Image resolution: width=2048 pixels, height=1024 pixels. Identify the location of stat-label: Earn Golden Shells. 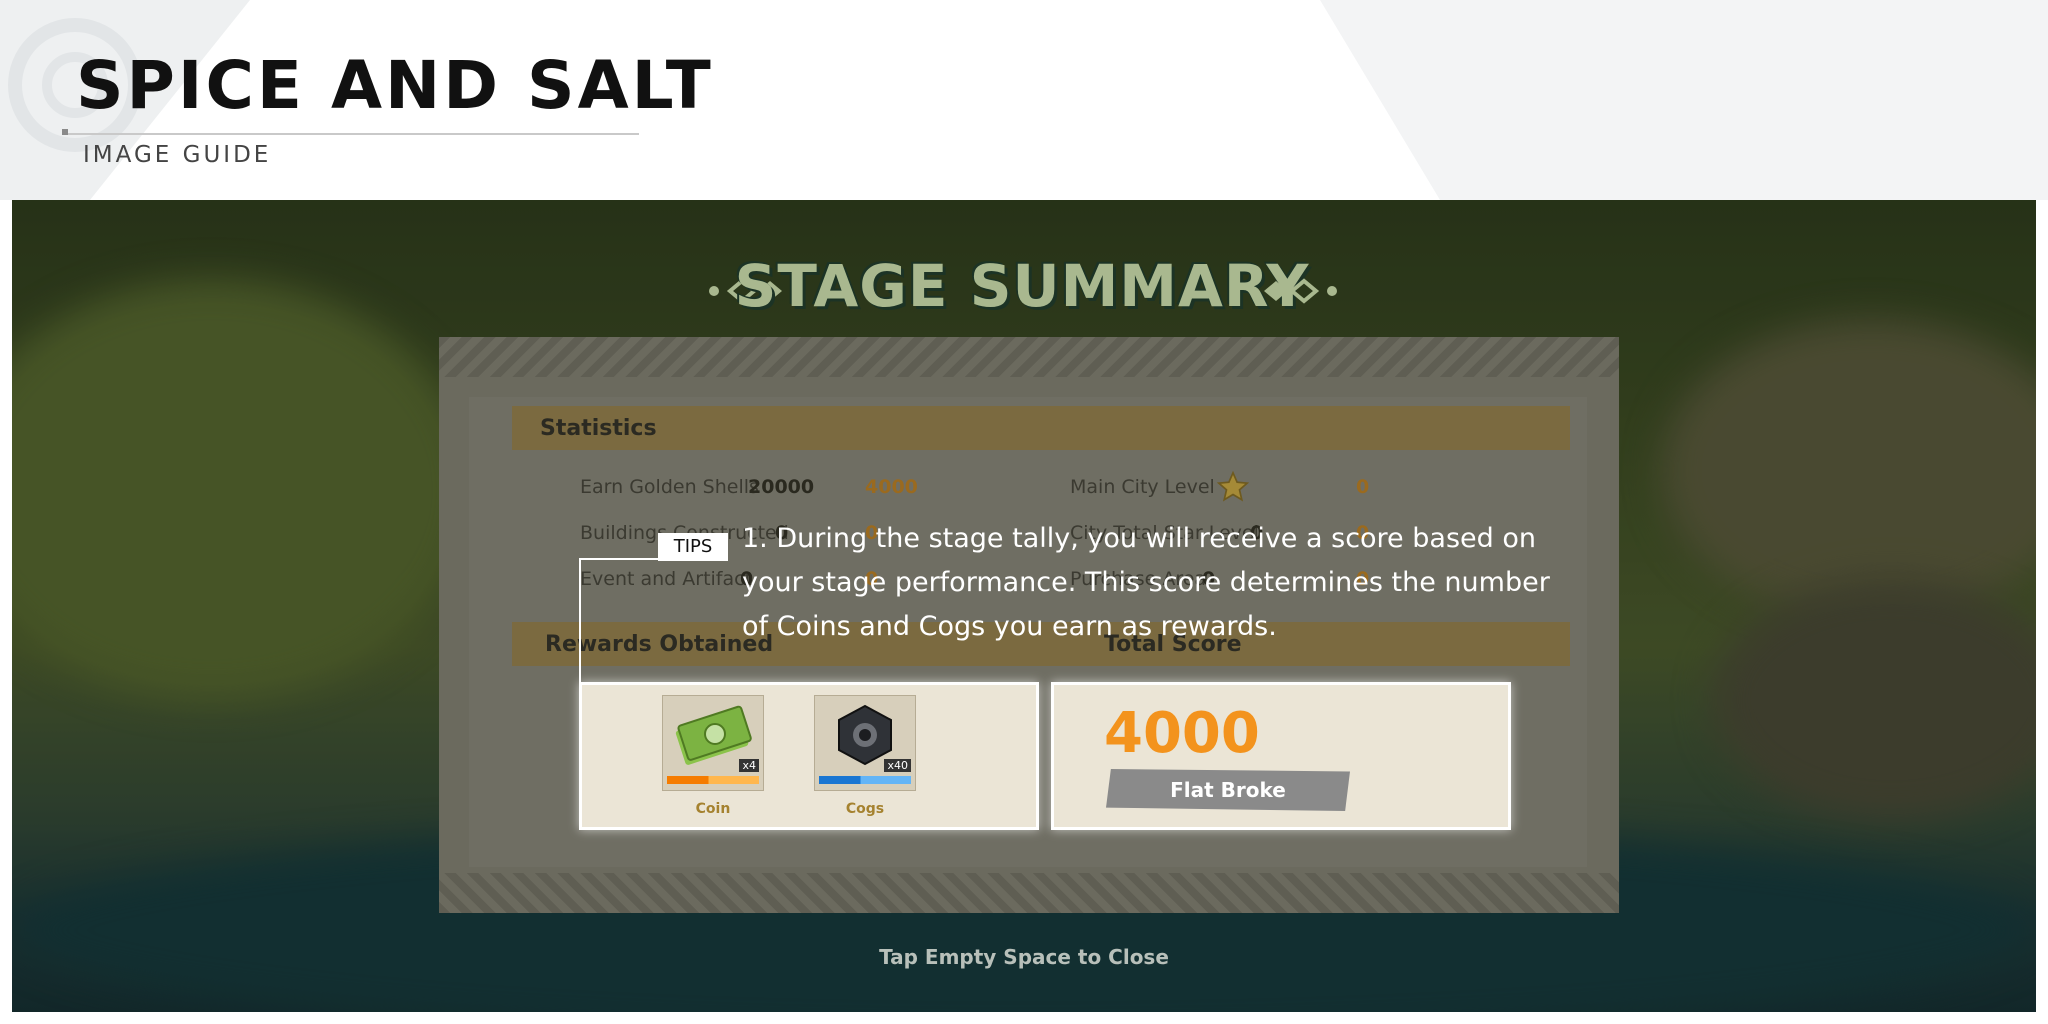
(669, 487).